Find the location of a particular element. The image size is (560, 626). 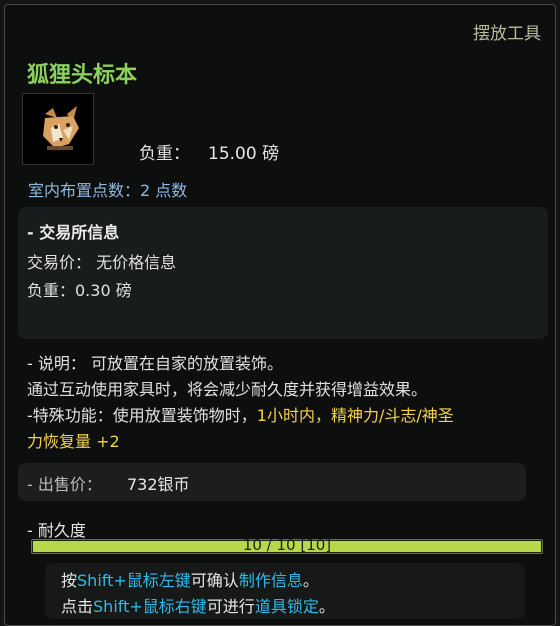

special-function-line: -特殊功能：使用放置装饰物时，1小时内，精神力/斗志/神圣 is located at coordinates (240, 415).